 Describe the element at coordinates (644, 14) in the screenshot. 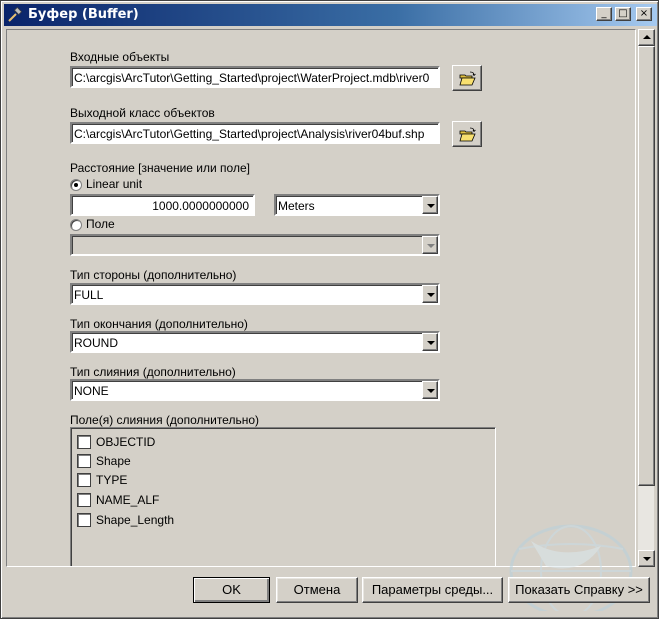

I see `close-button: ×` at that location.